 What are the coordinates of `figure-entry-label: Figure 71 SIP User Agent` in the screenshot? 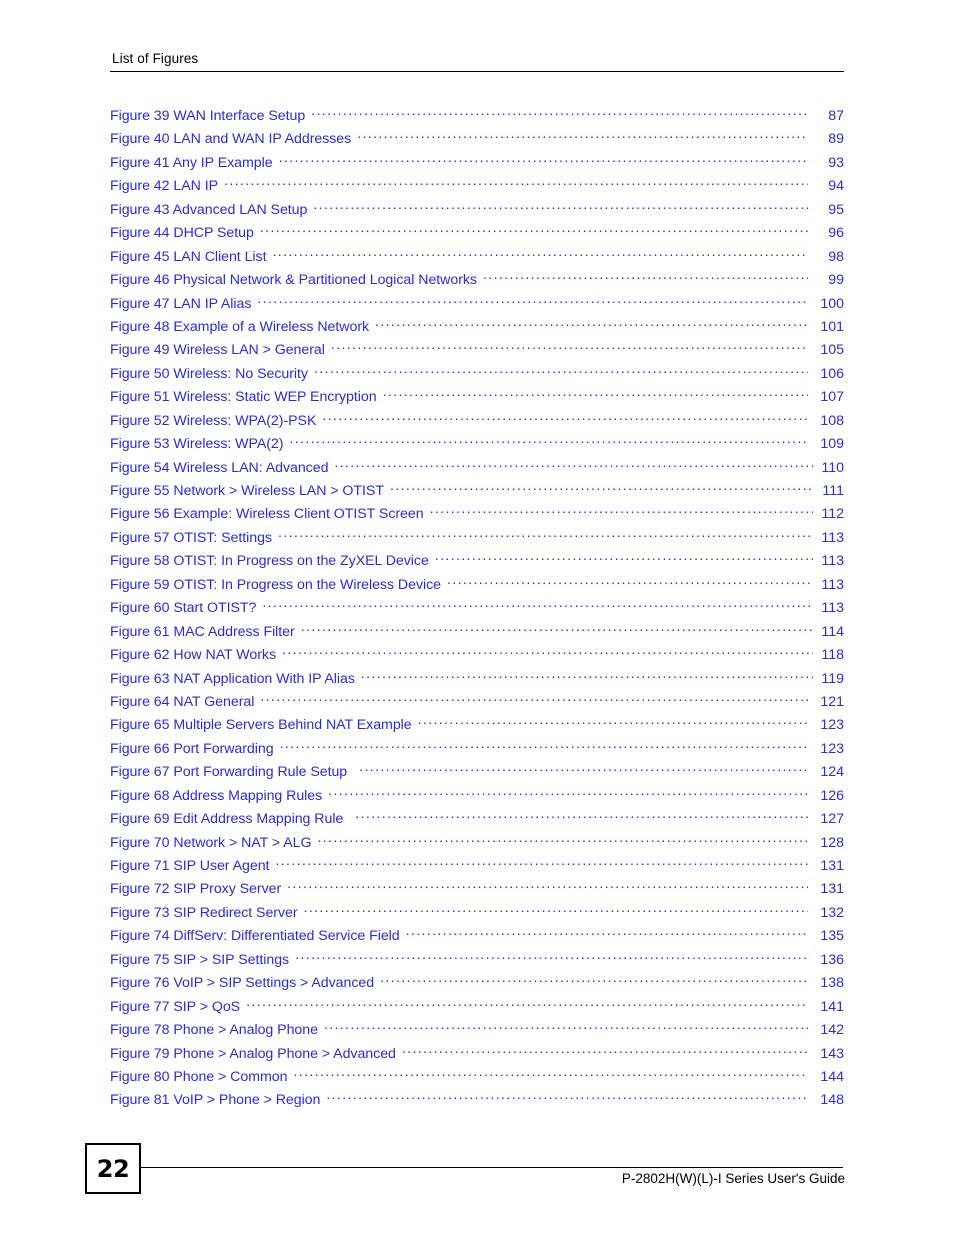 It's located at (190, 866).